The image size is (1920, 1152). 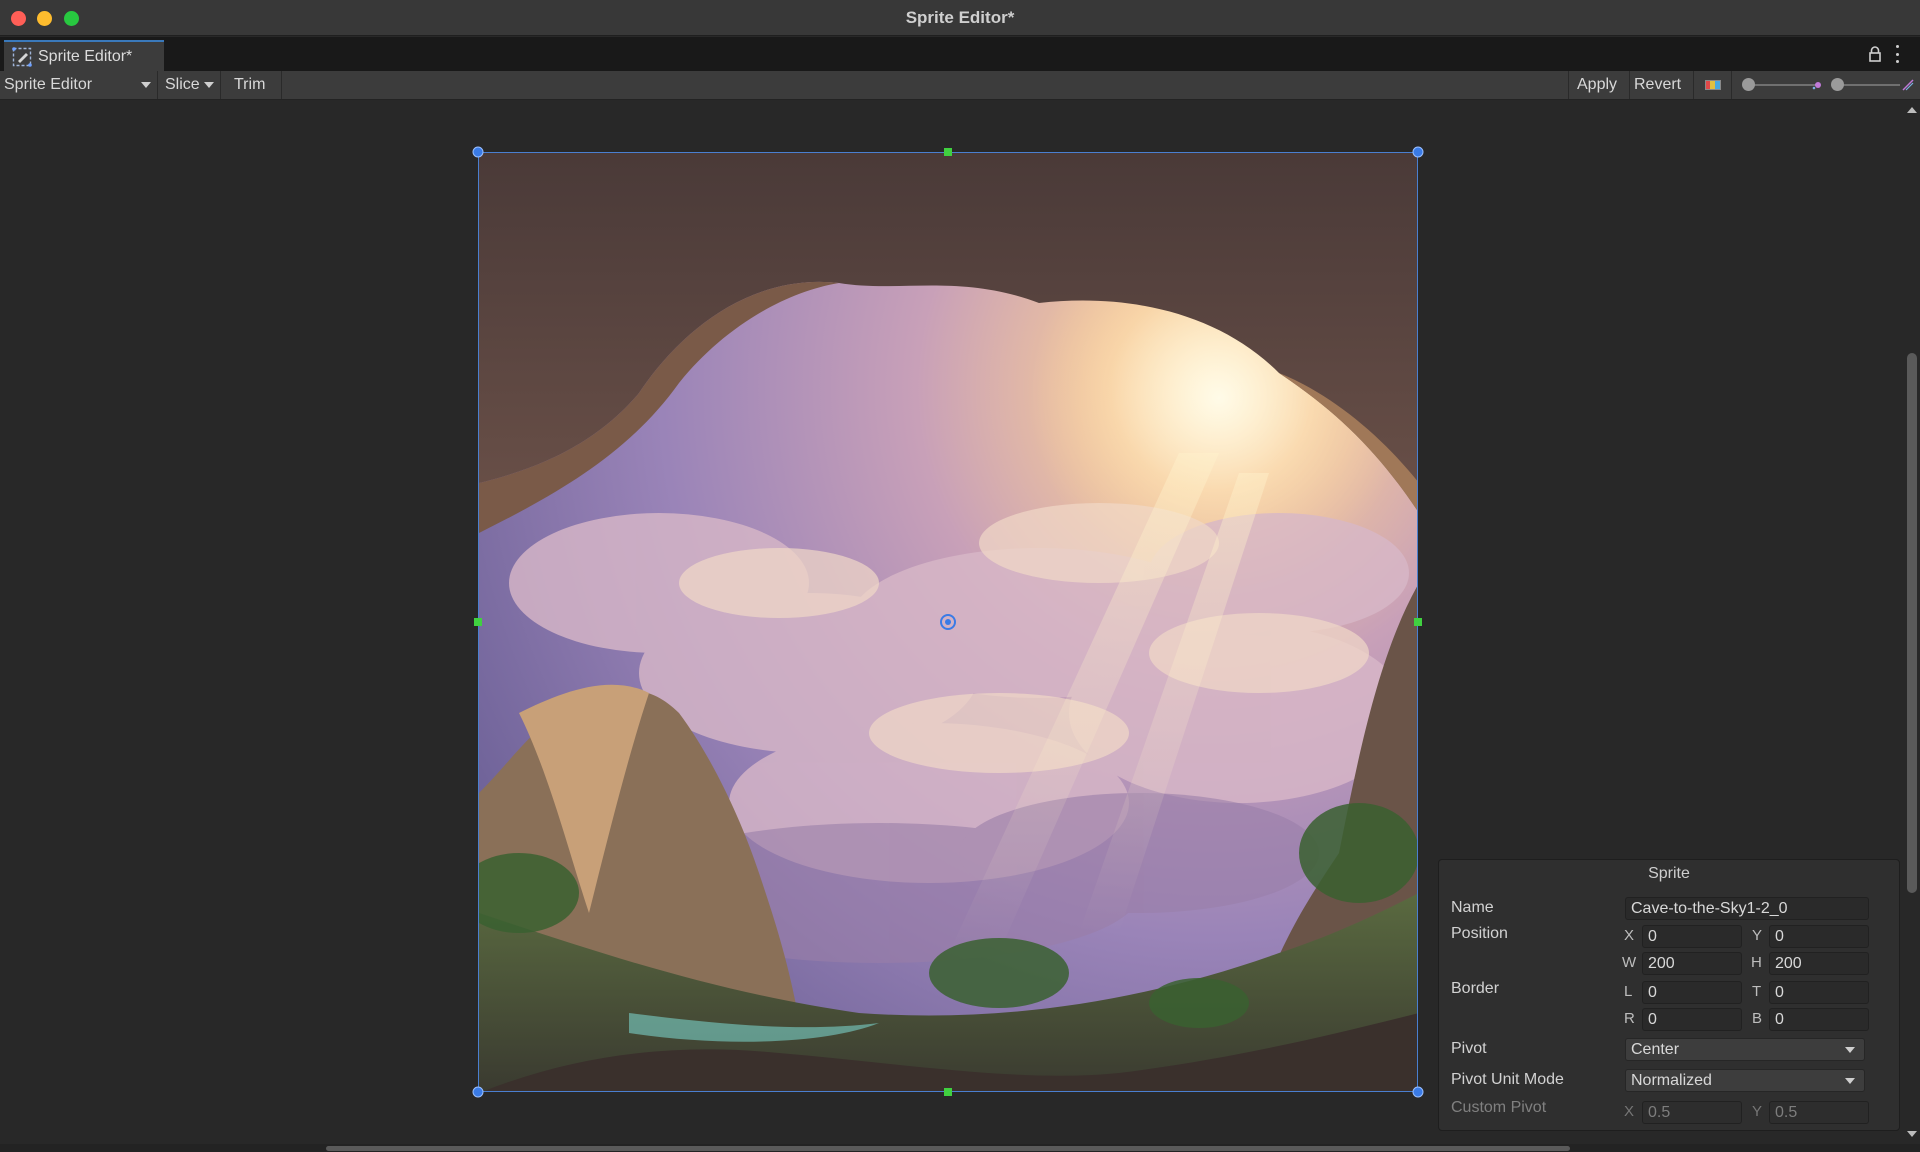 I want to click on corner-handle-bottom-right, so click(x=1418, y=1092).